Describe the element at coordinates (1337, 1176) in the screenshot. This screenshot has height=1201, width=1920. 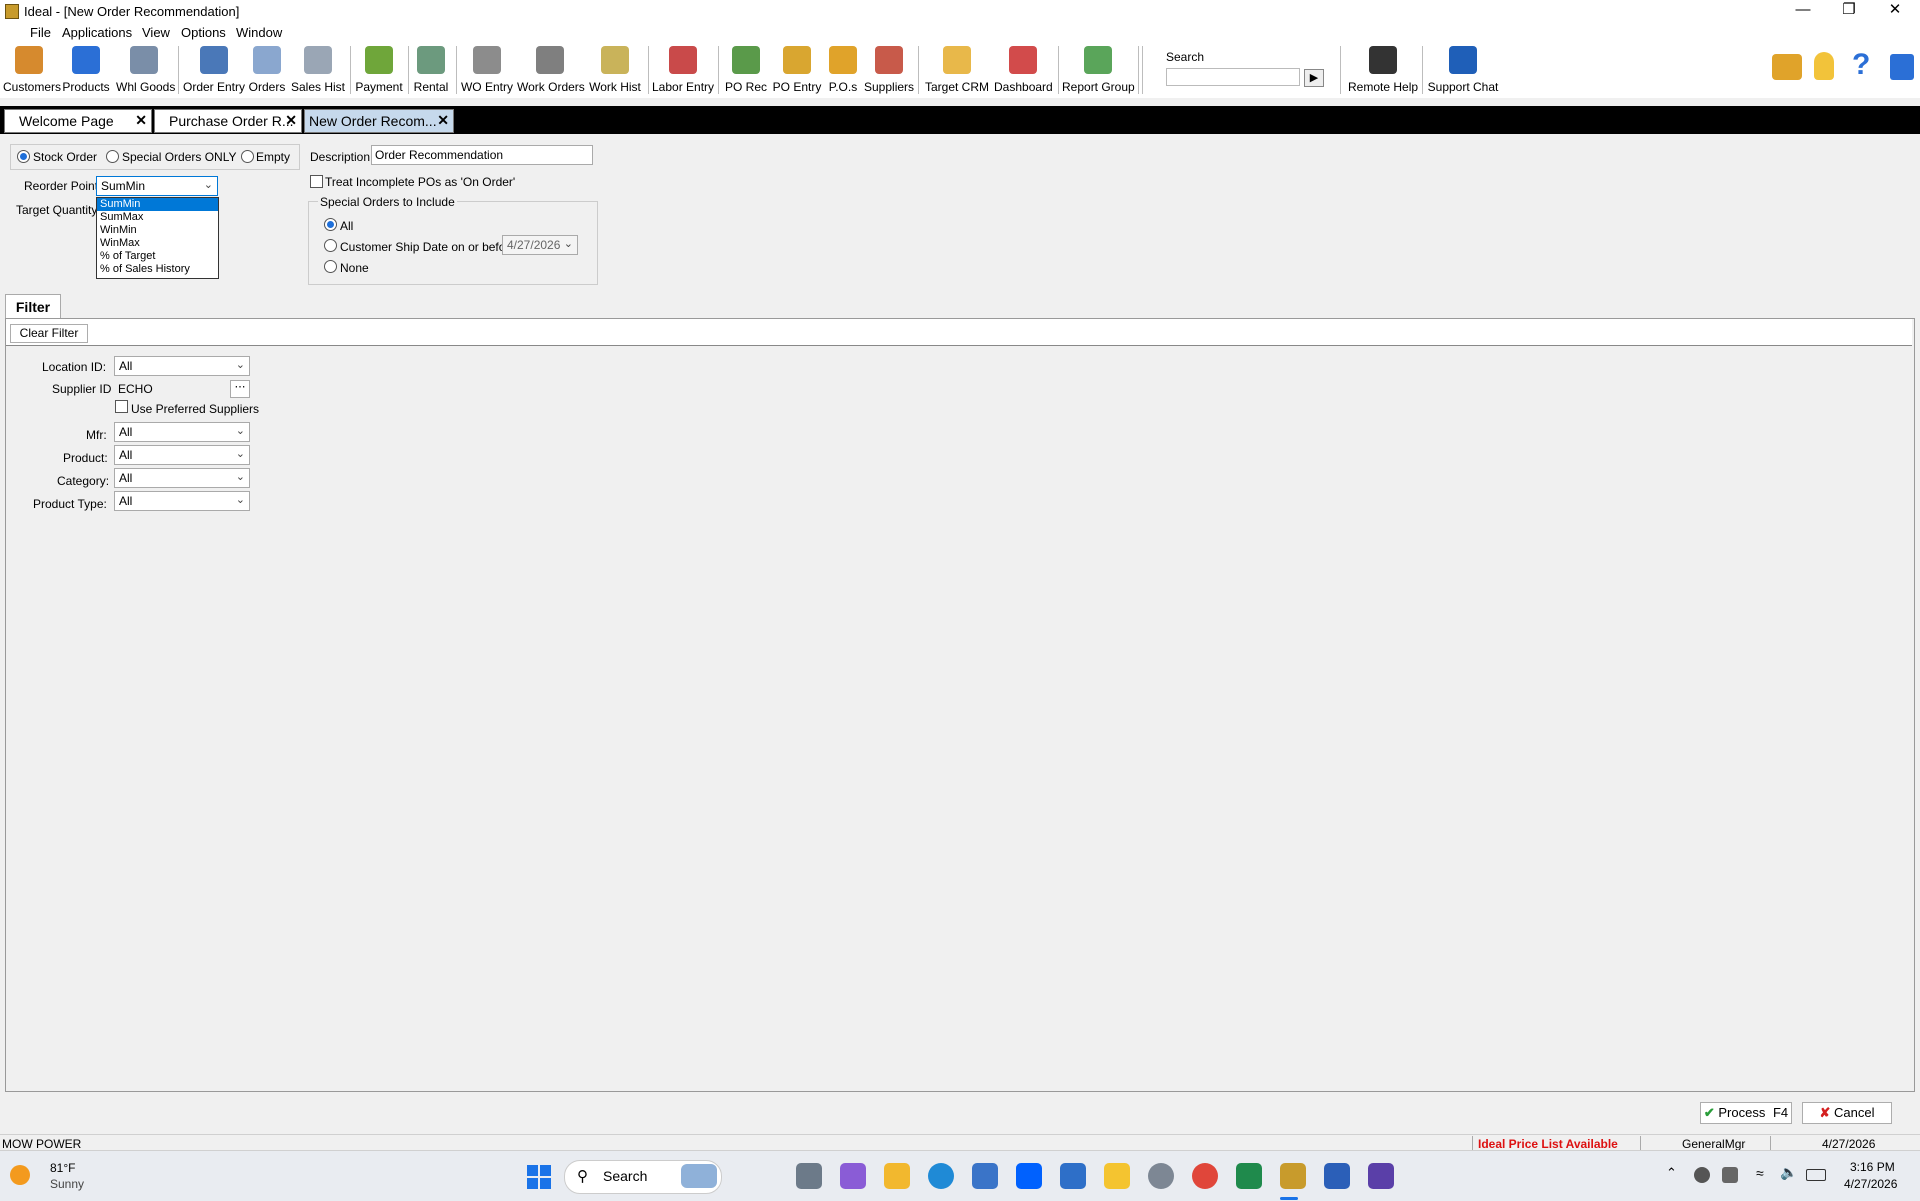
I see `word-icon` at that location.